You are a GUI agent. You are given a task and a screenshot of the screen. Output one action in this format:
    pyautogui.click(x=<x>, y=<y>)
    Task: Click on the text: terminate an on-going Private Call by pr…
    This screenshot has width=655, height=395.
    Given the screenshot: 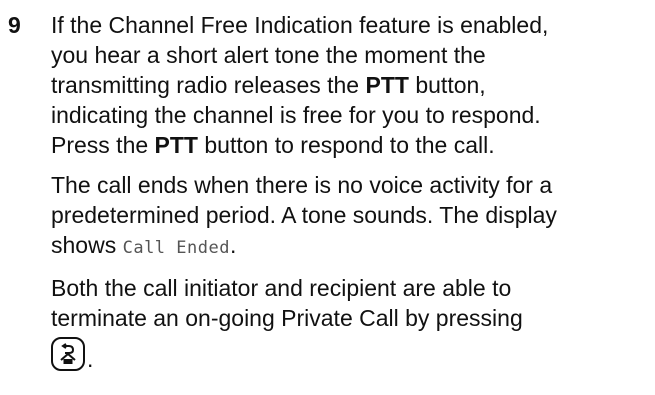 What is the action you would take?
    pyautogui.click(x=287, y=318)
    